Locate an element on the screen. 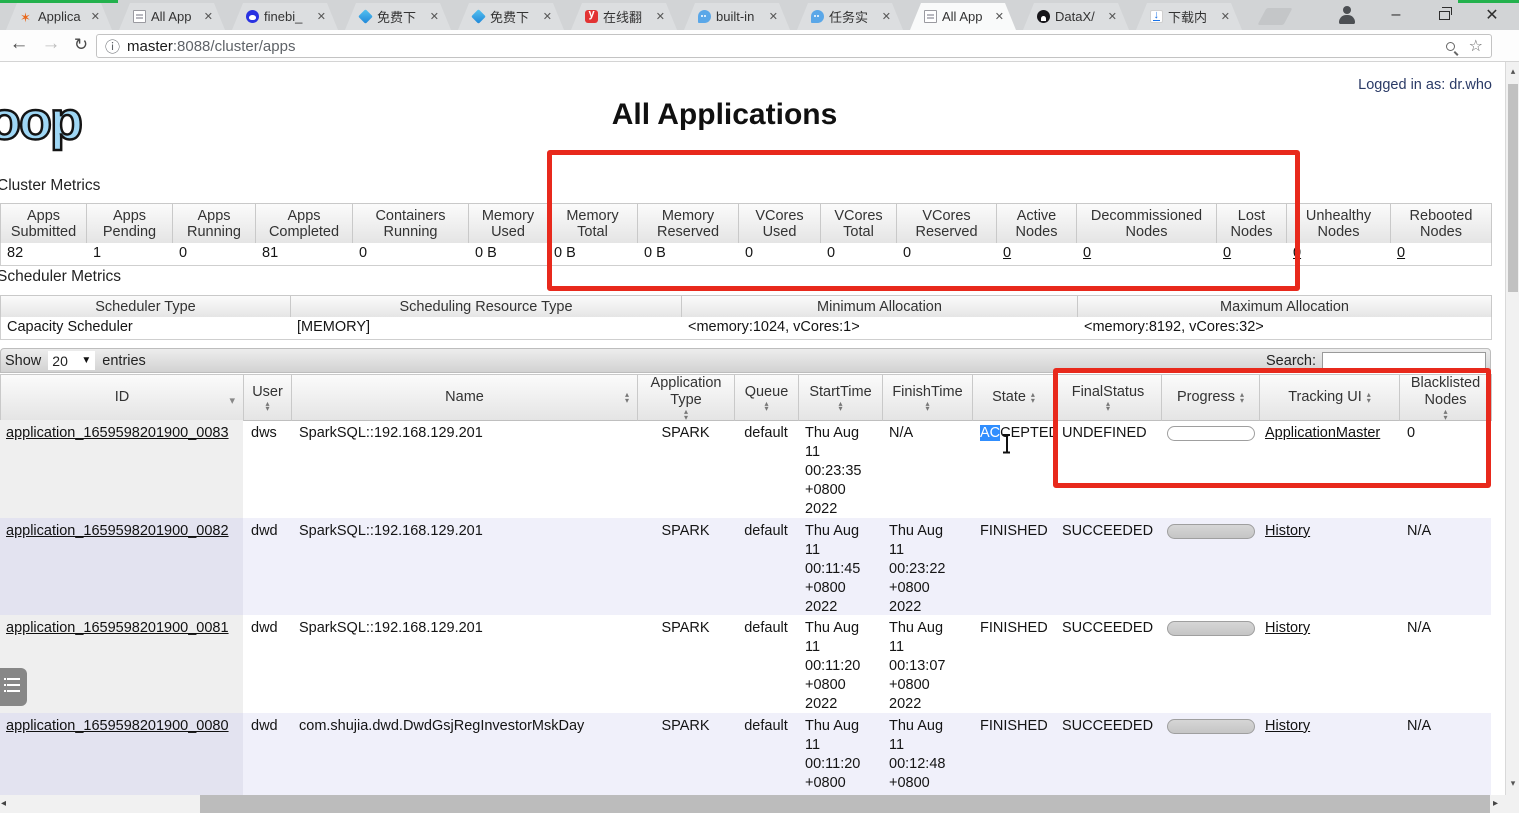 The image size is (1519, 813). col-header-queue: Queue is located at coordinates (767, 398).